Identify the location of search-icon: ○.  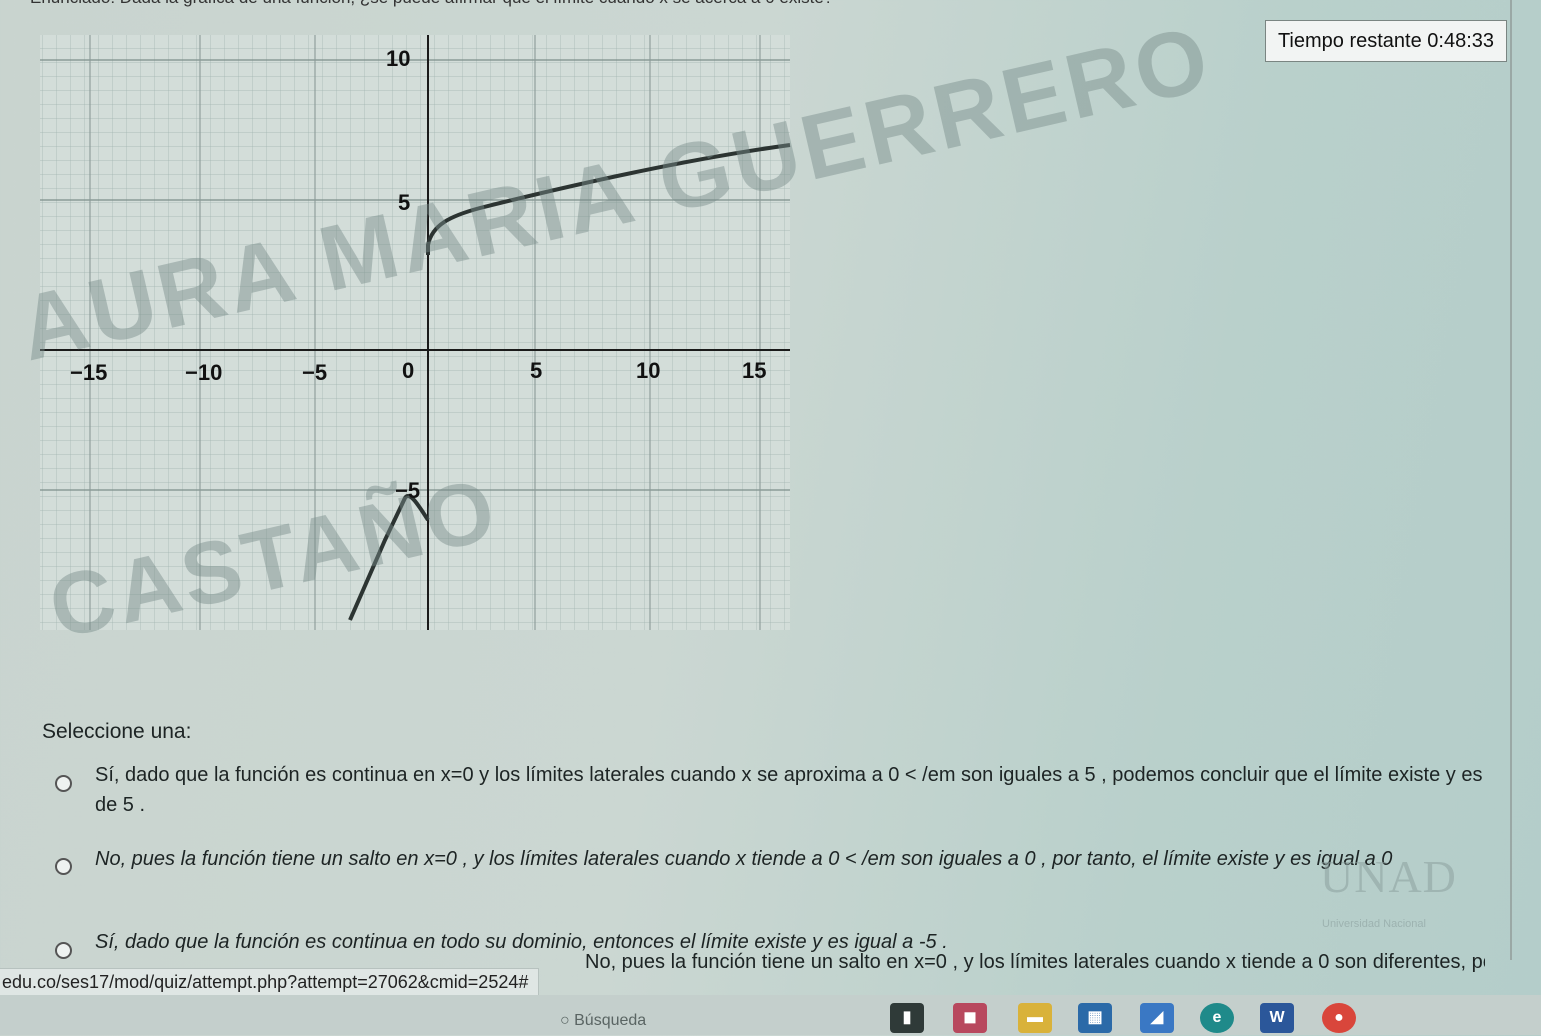
(565, 1020).